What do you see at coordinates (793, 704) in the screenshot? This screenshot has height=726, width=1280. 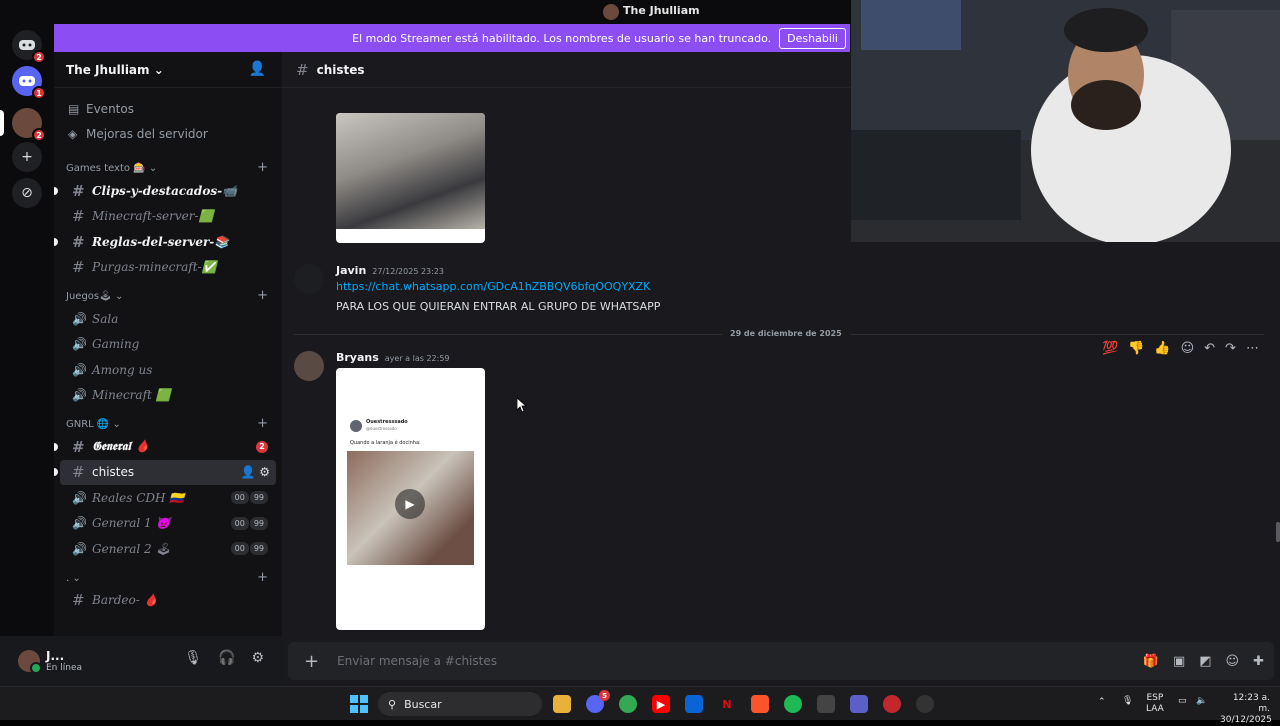 I see `spotify-icon` at bounding box center [793, 704].